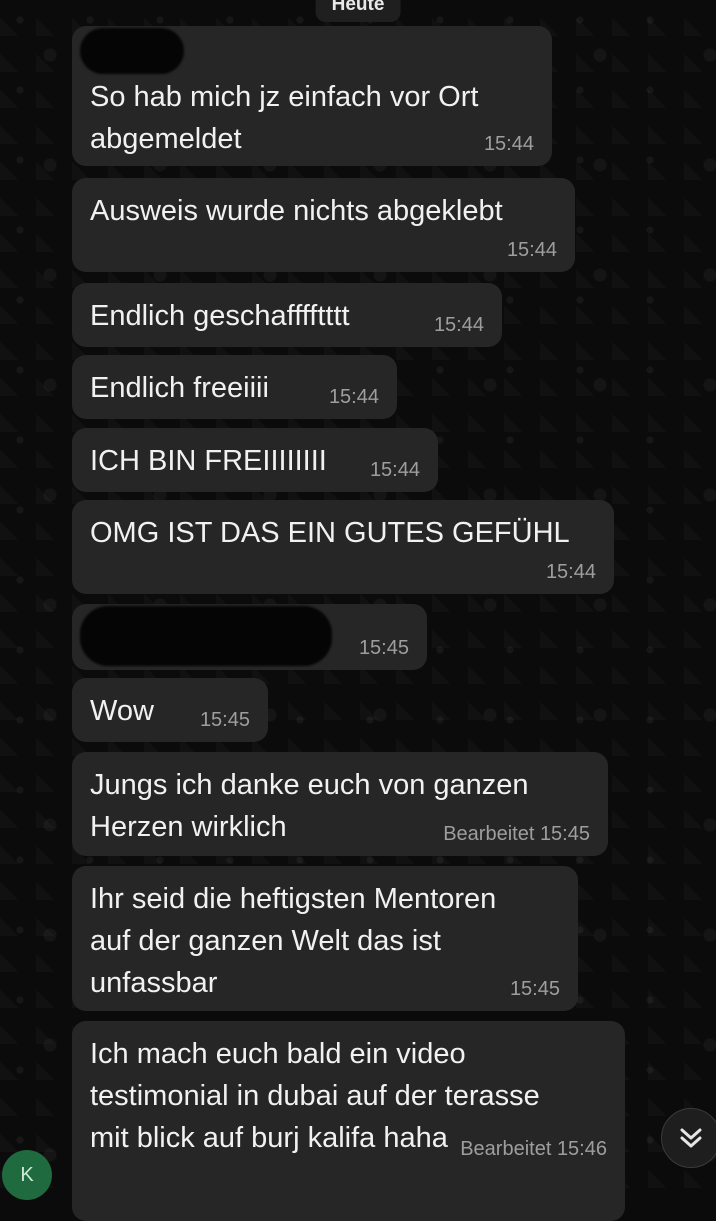  What do you see at coordinates (691, 1138) in the screenshot?
I see `double-chevron-down-icon` at bounding box center [691, 1138].